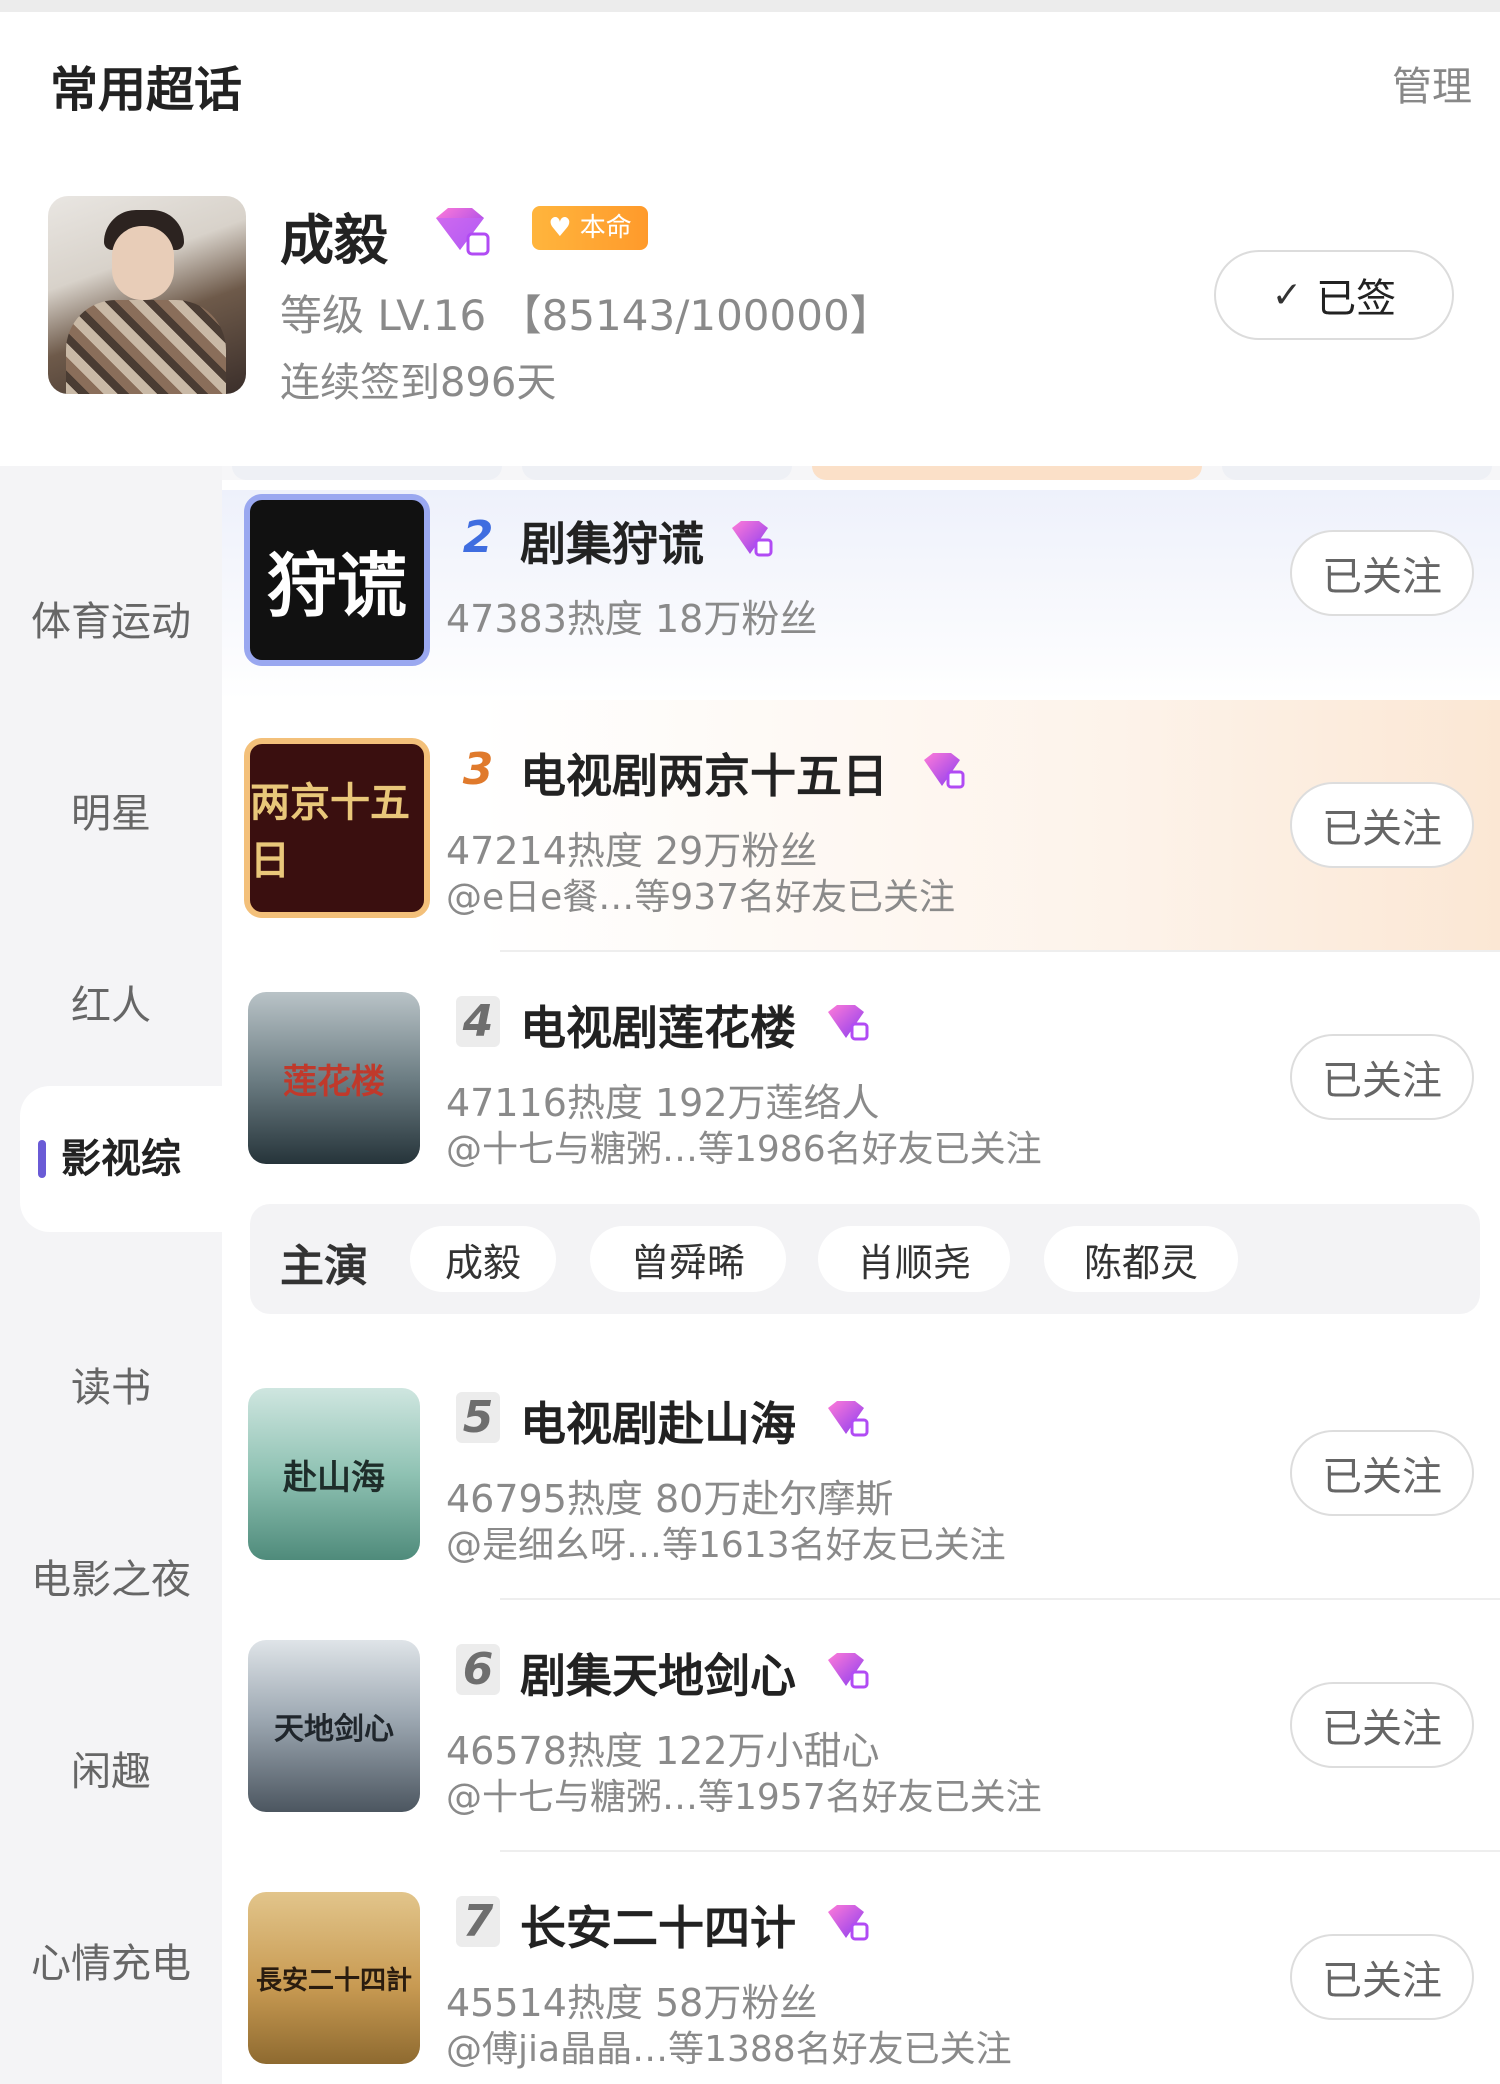 This screenshot has height=2084, width=1500. Describe the element at coordinates (729, 2049) in the screenshot. I see `friends-followed: @傅jia晶晶…等1388名好友已关注` at that location.